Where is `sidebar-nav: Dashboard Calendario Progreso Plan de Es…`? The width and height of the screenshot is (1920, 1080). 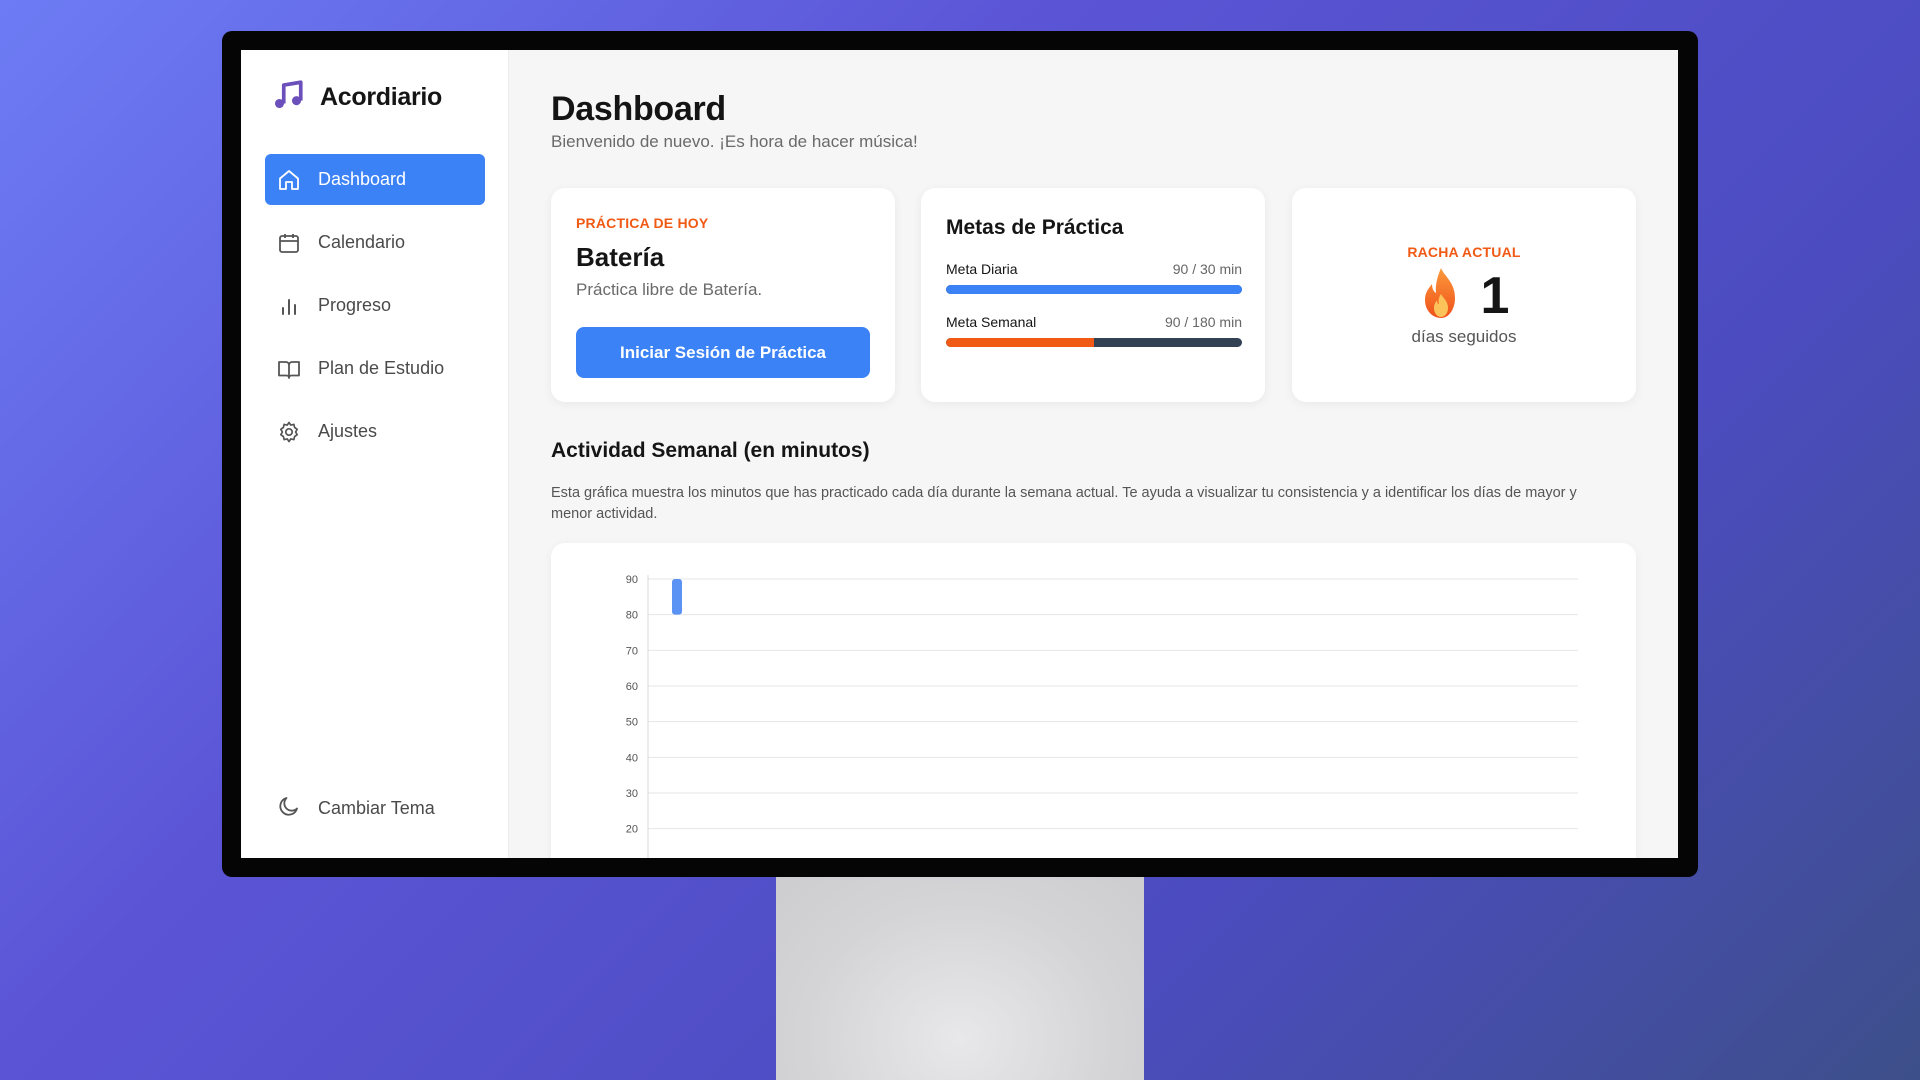 sidebar-nav: Dashboard Calendario Progreso Plan de Es… is located at coordinates (375, 311).